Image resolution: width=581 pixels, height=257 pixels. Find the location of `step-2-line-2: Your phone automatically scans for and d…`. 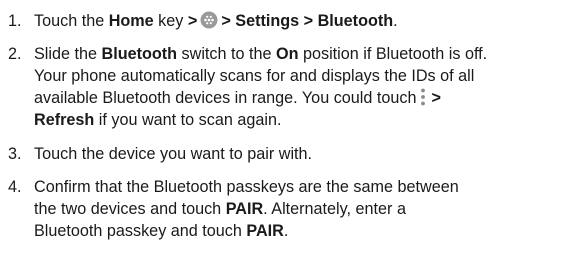

step-2-line-2: Your phone automatically scans for and d… is located at coordinates (254, 76).